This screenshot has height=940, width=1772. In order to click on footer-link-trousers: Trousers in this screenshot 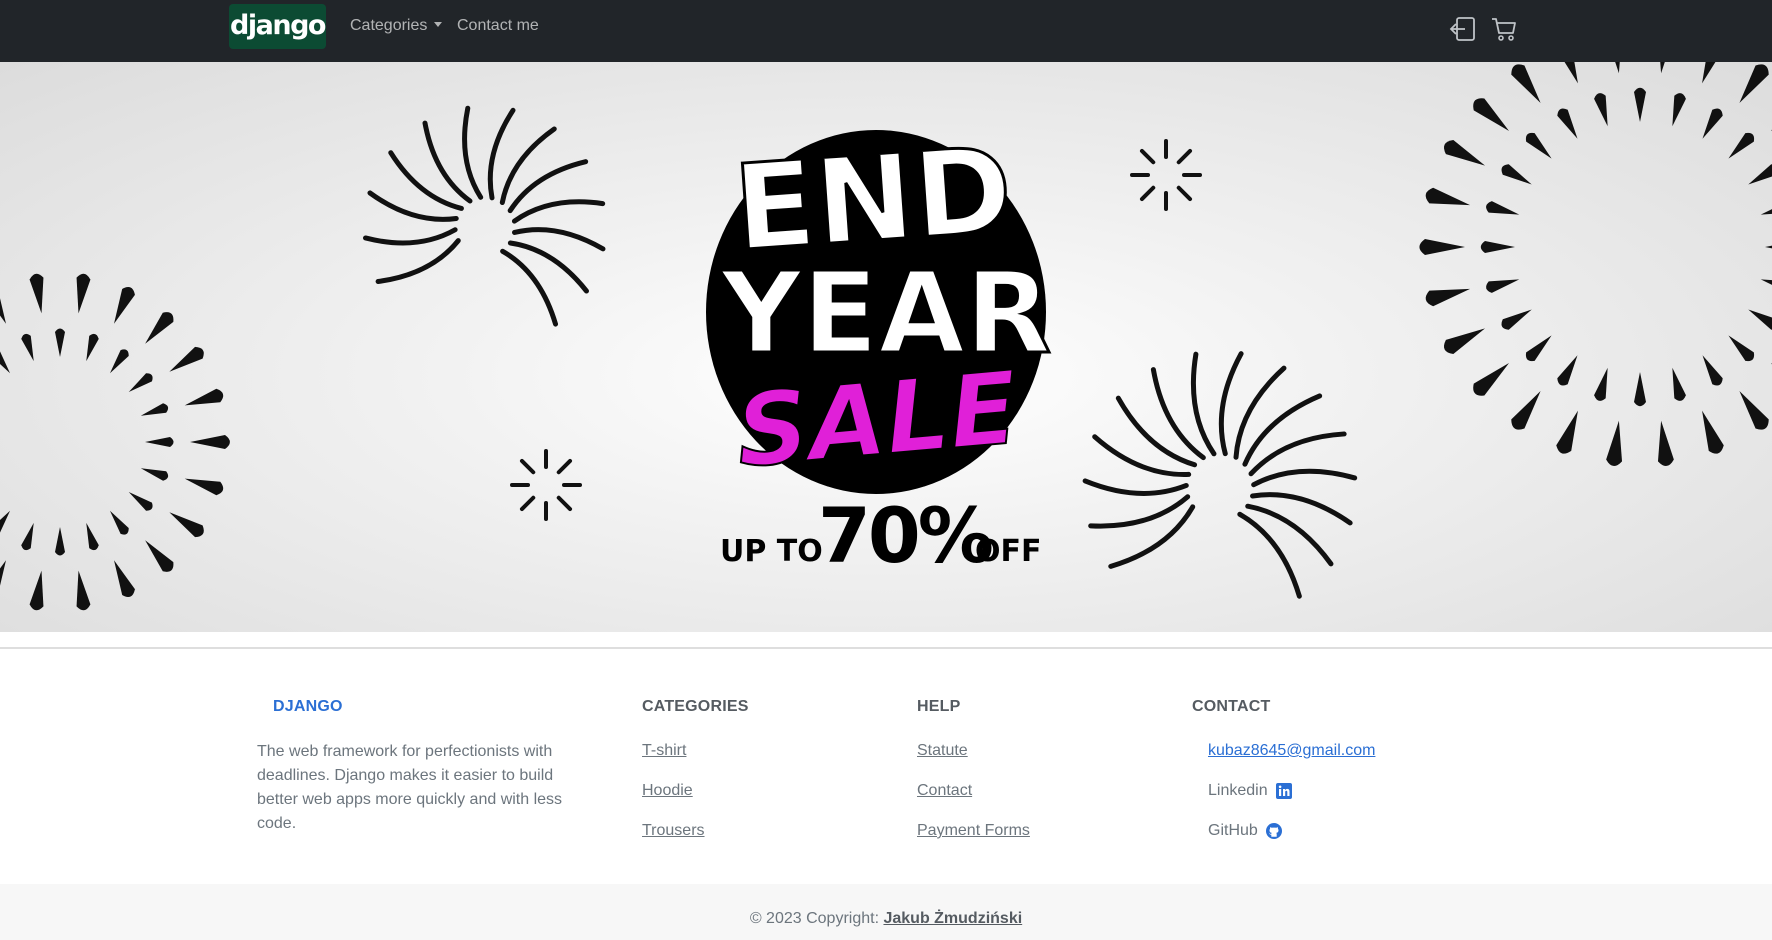, I will do `click(673, 831)`.